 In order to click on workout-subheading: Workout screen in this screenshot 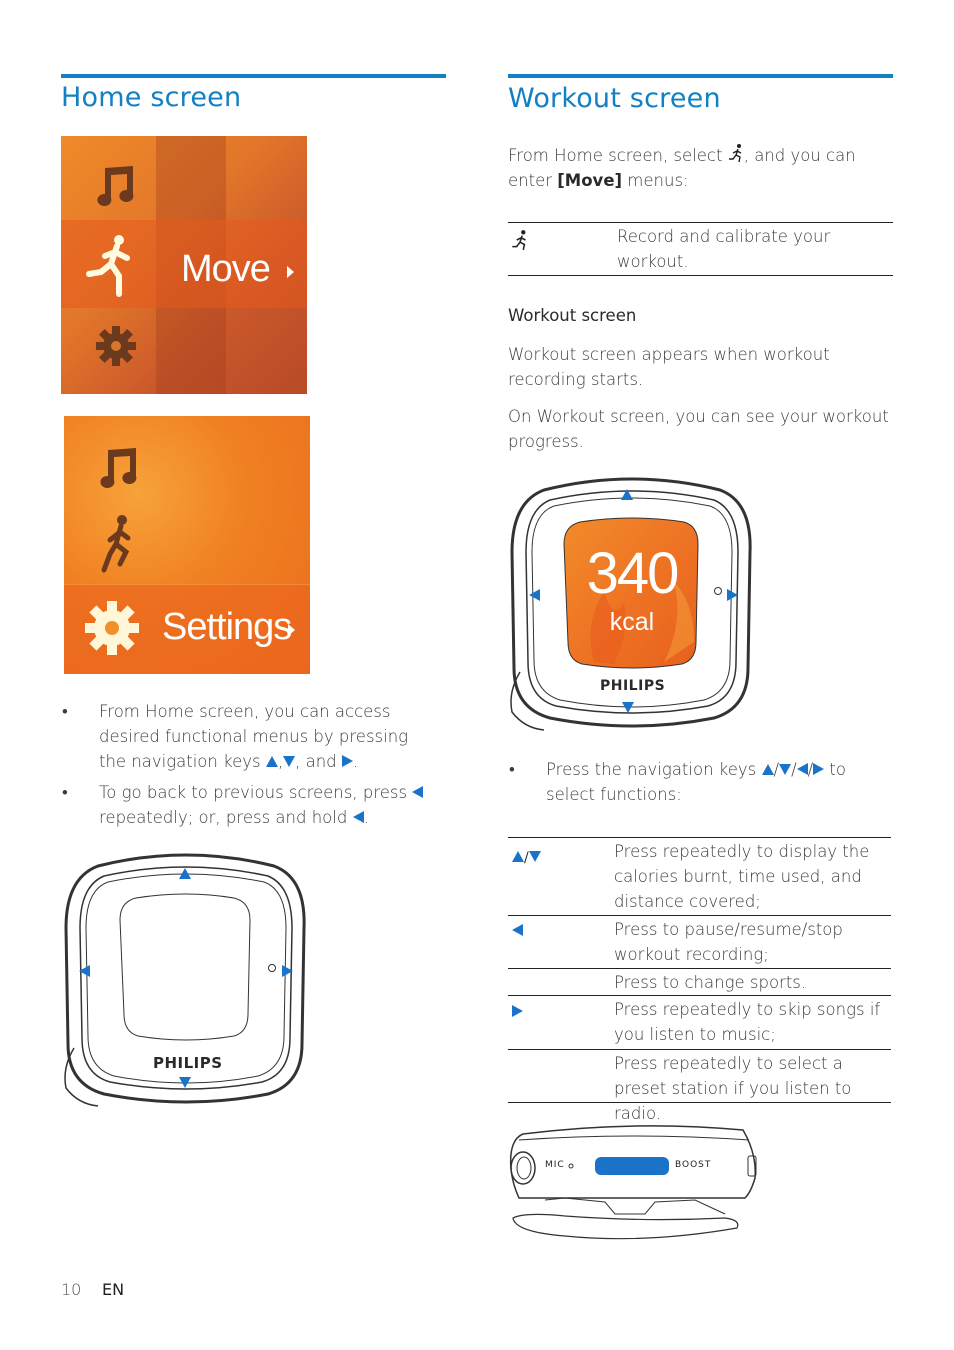, I will do `click(572, 315)`.